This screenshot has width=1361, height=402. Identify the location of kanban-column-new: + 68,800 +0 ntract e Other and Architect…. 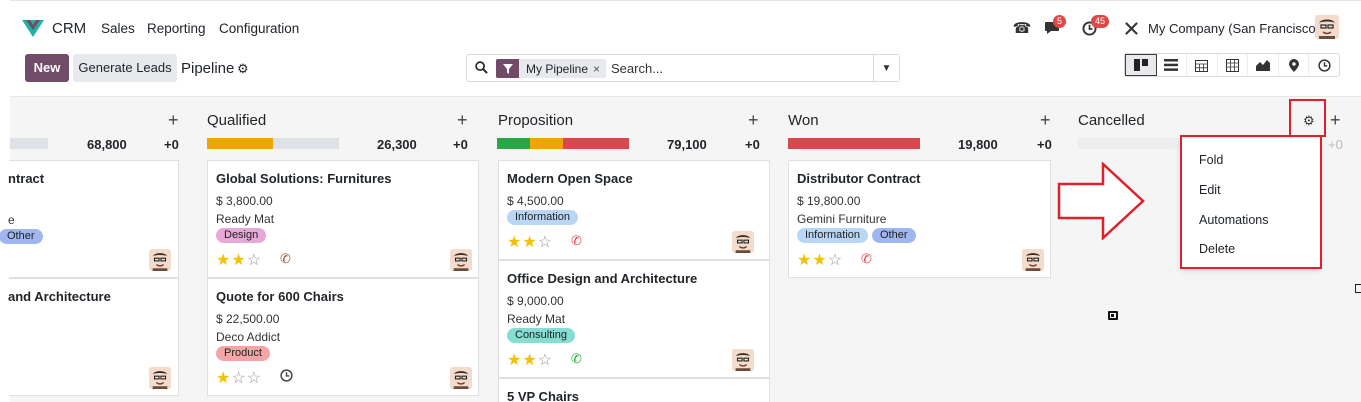
(95, 249).